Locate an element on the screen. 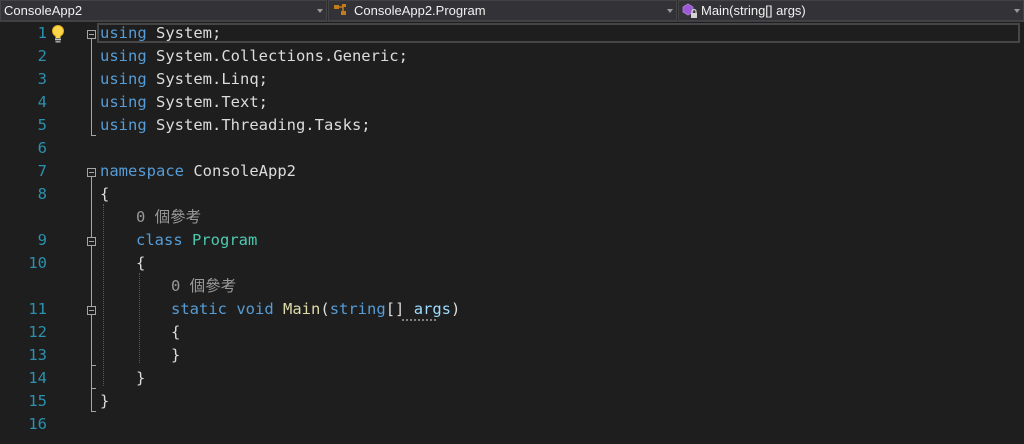 The width and height of the screenshot is (1024, 444). method-token: Main is located at coordinates (302, 309).